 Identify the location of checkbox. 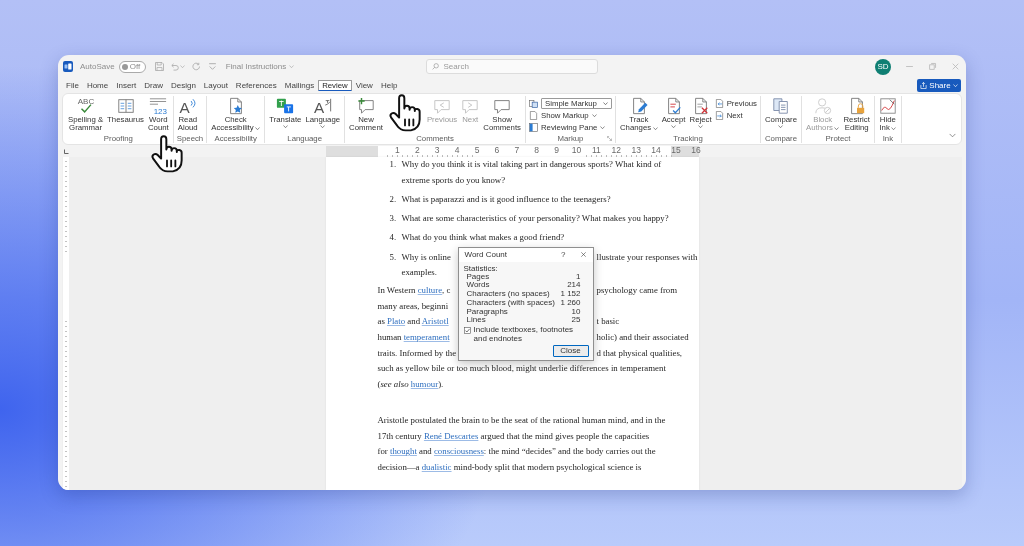
(467, 331).